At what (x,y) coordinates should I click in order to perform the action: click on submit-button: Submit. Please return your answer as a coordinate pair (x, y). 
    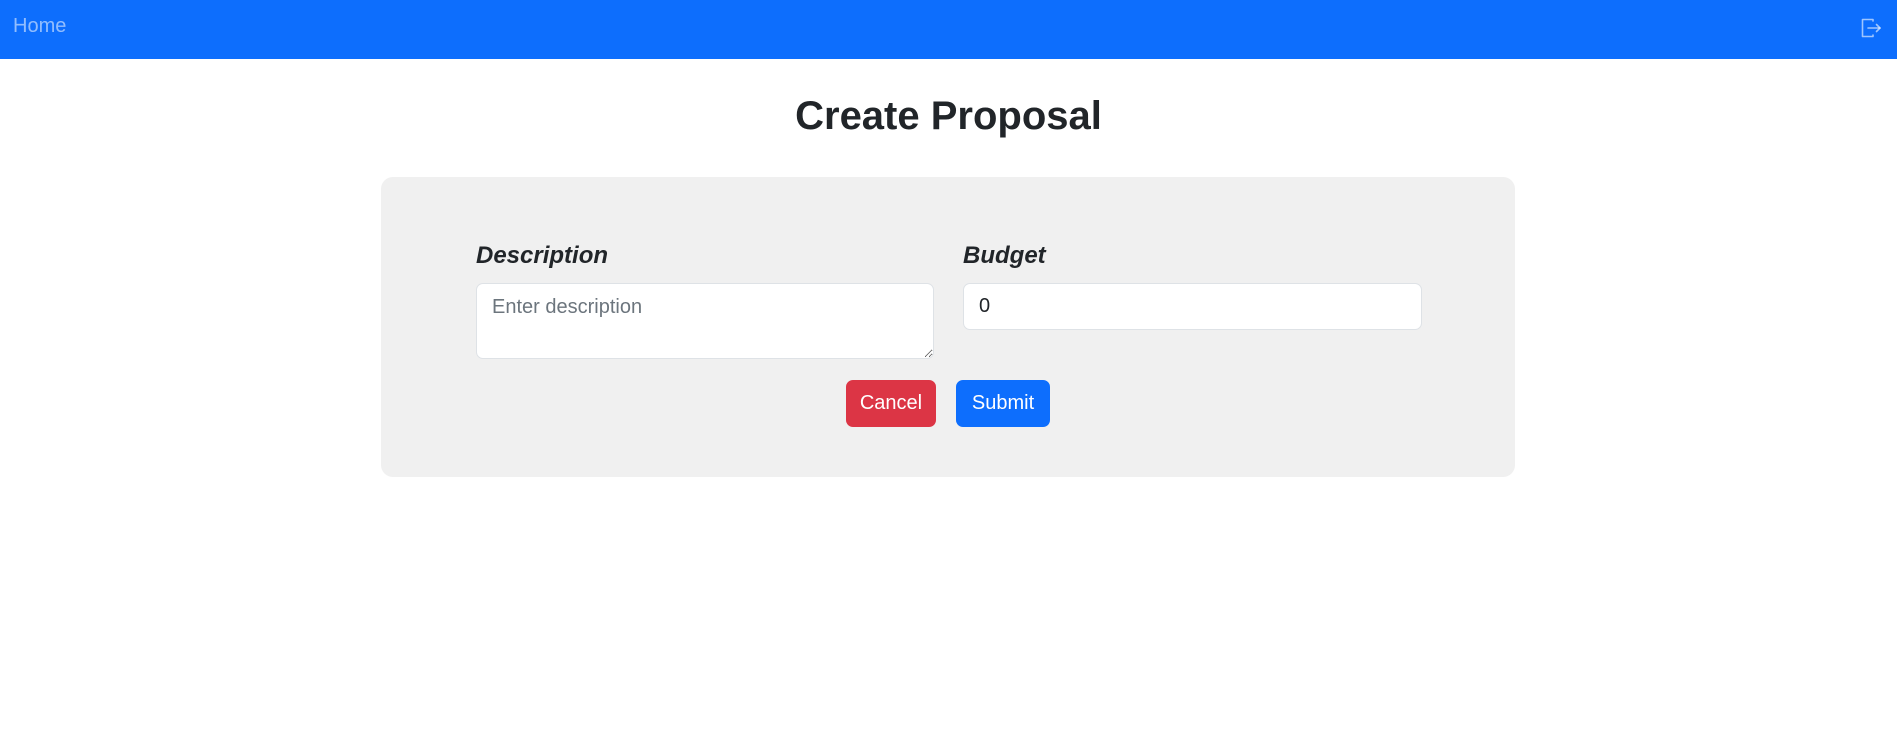
    Looking at the image, I should click on (1003, 403).